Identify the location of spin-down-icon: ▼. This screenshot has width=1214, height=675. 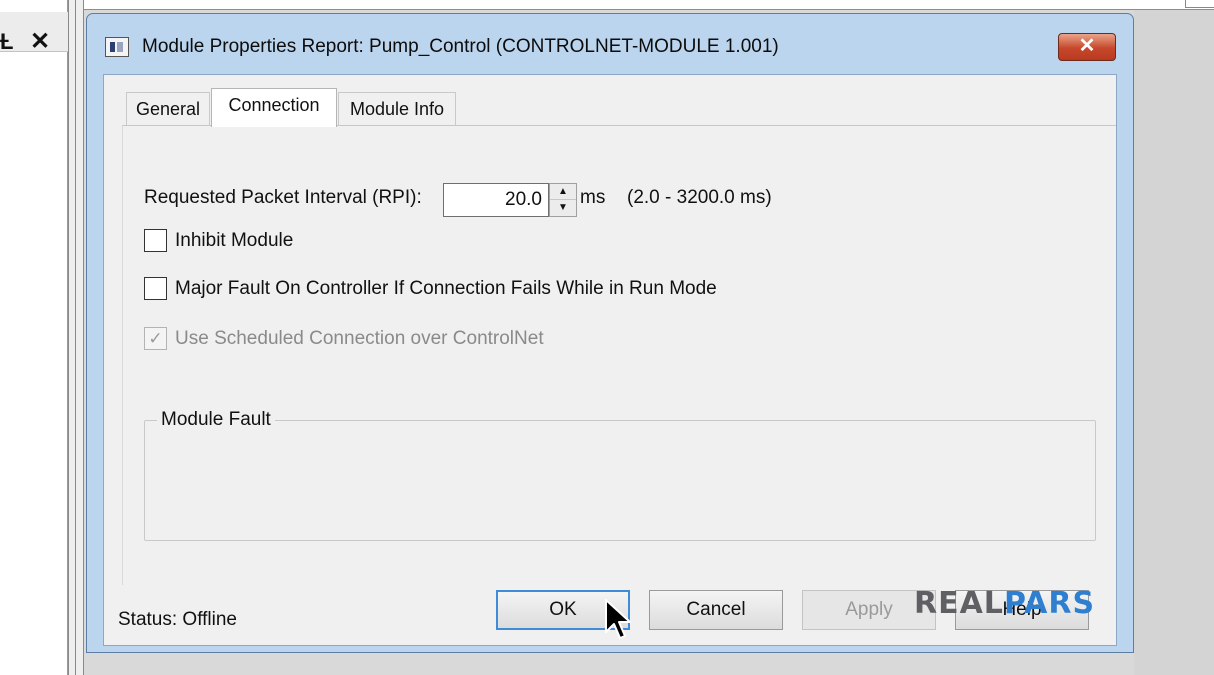
(563, 208).